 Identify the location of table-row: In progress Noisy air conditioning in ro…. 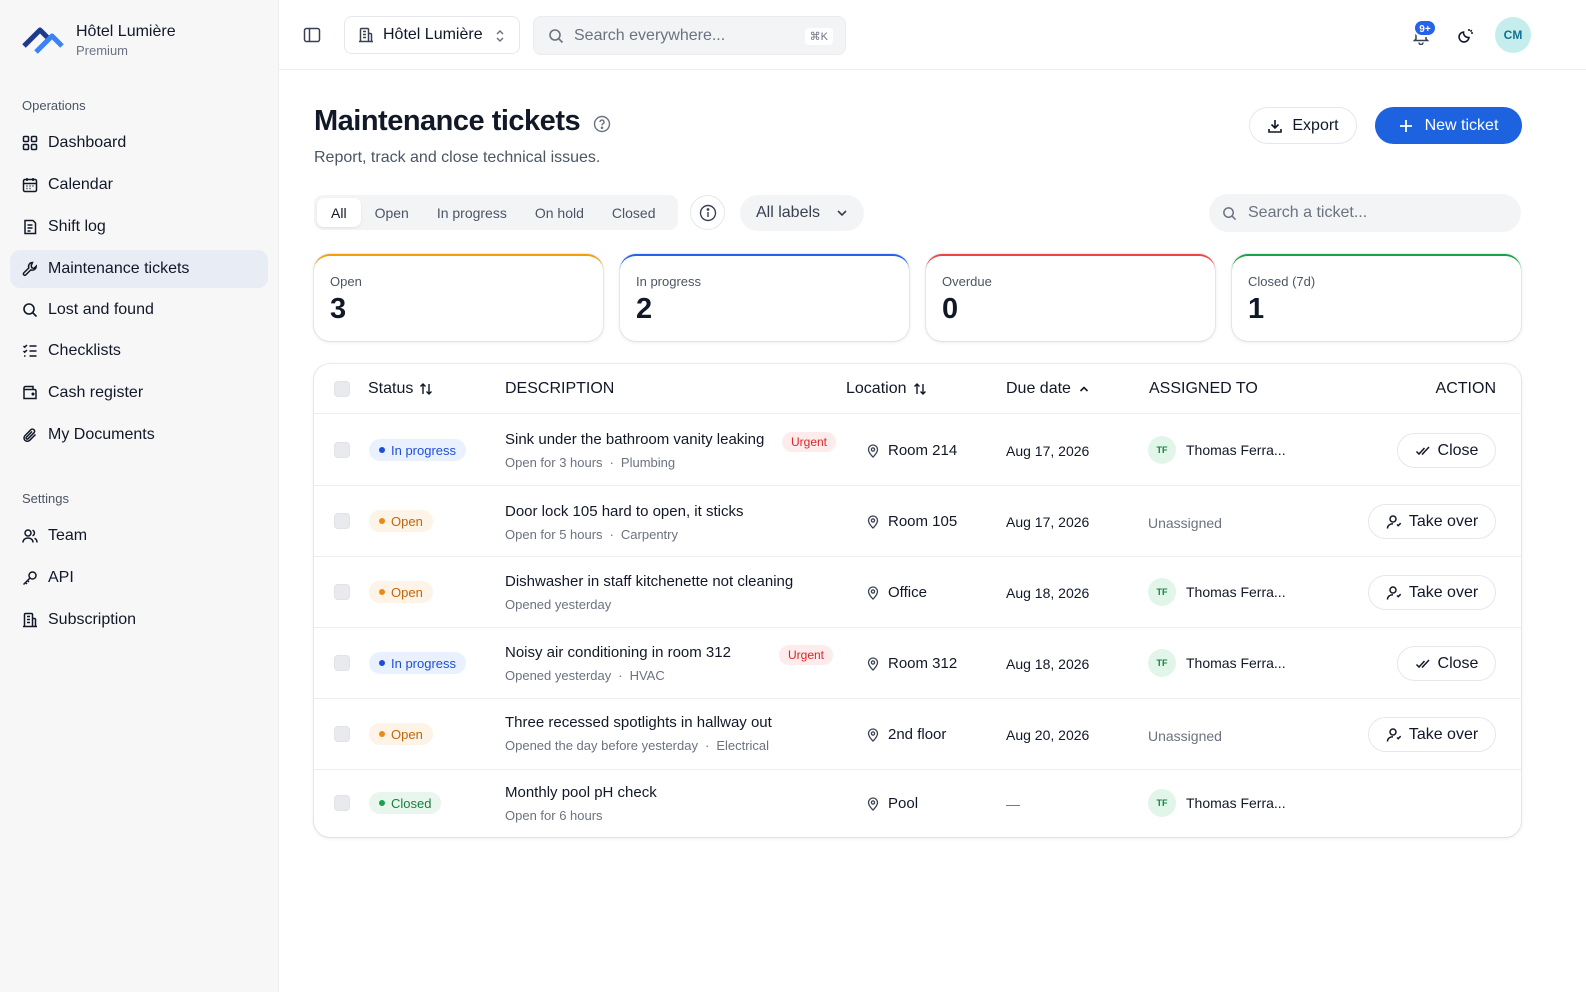
(917, 663).